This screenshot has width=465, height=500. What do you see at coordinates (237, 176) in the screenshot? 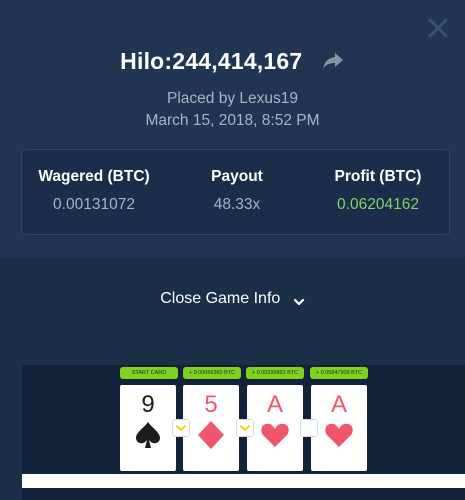
I see `payout-label: Payout` at bounding box center [237, 176].